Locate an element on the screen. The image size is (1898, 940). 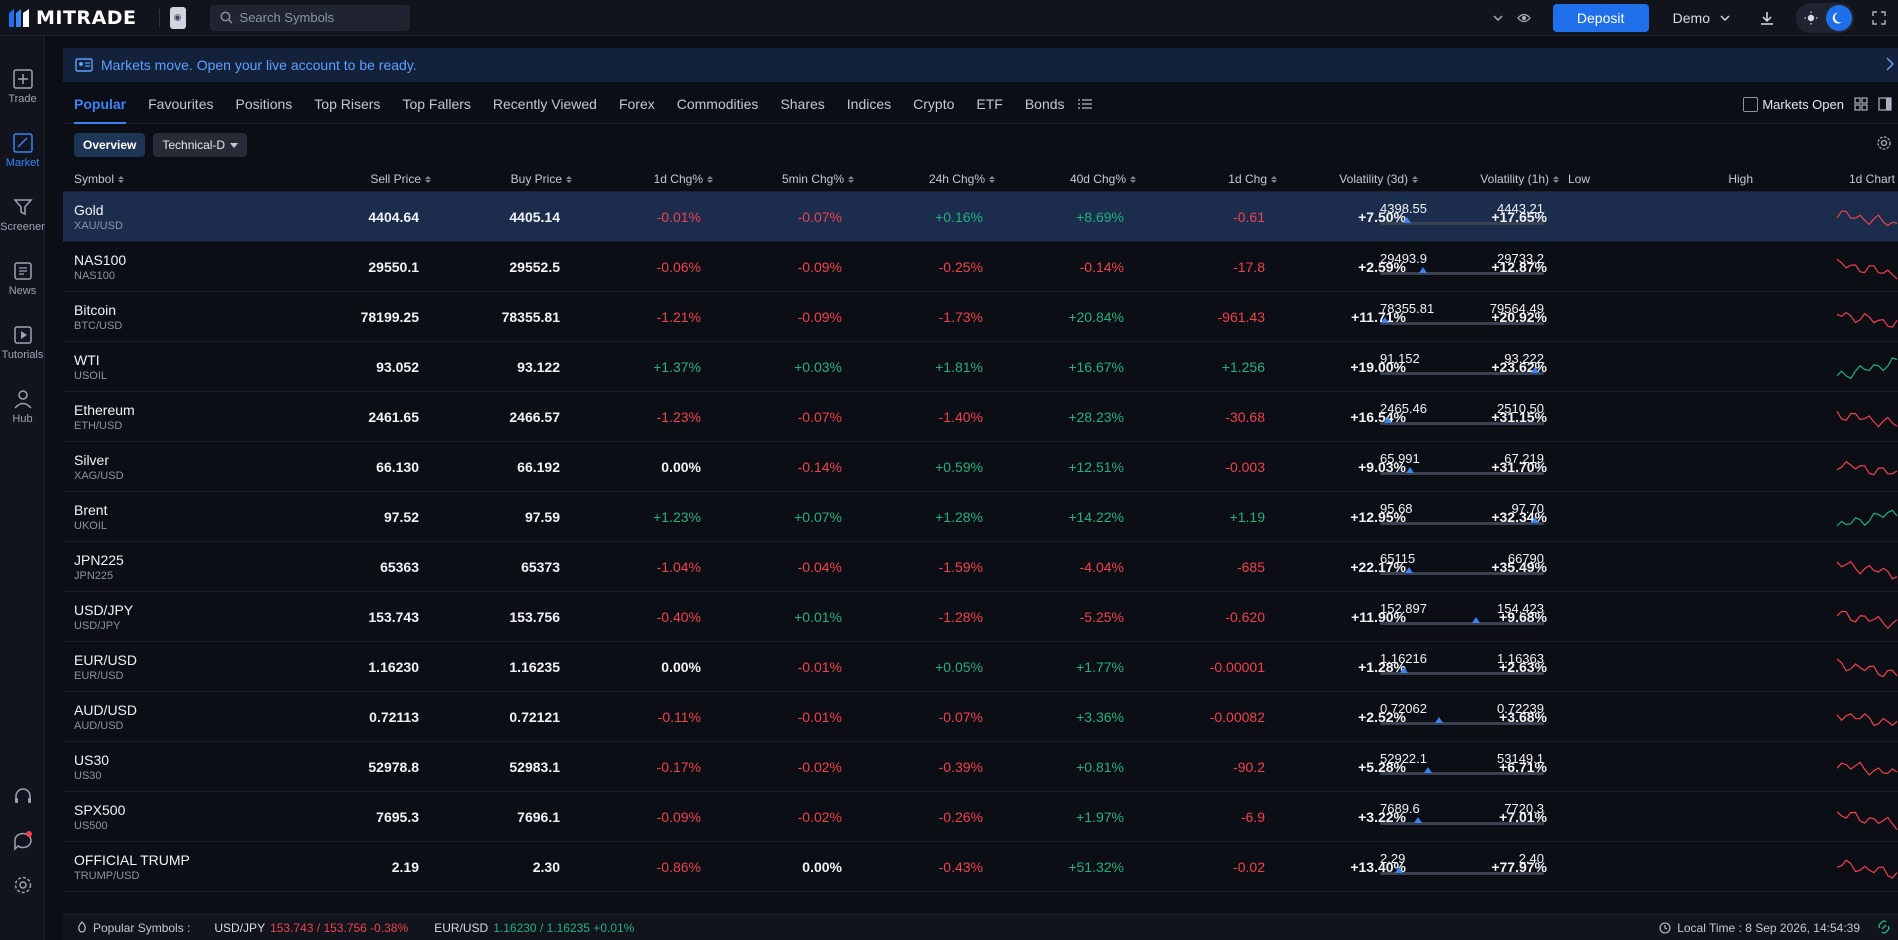
range-track is located at coordinates (1462, 373).